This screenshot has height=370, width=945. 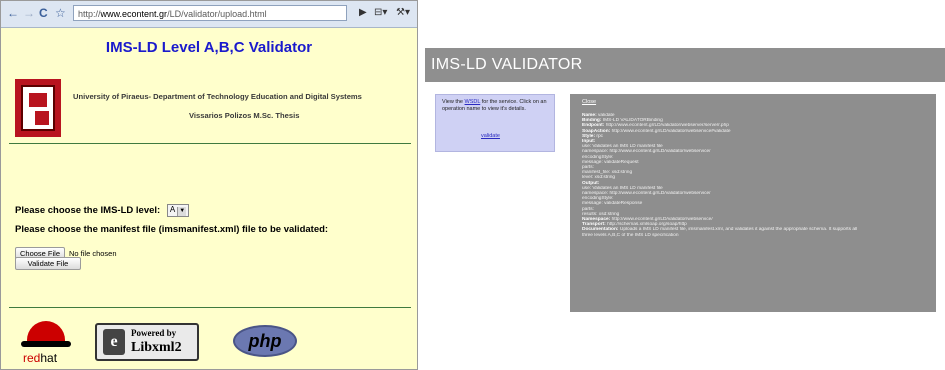 I want to click on level-select: A ▼, so click(x=178, y=210).